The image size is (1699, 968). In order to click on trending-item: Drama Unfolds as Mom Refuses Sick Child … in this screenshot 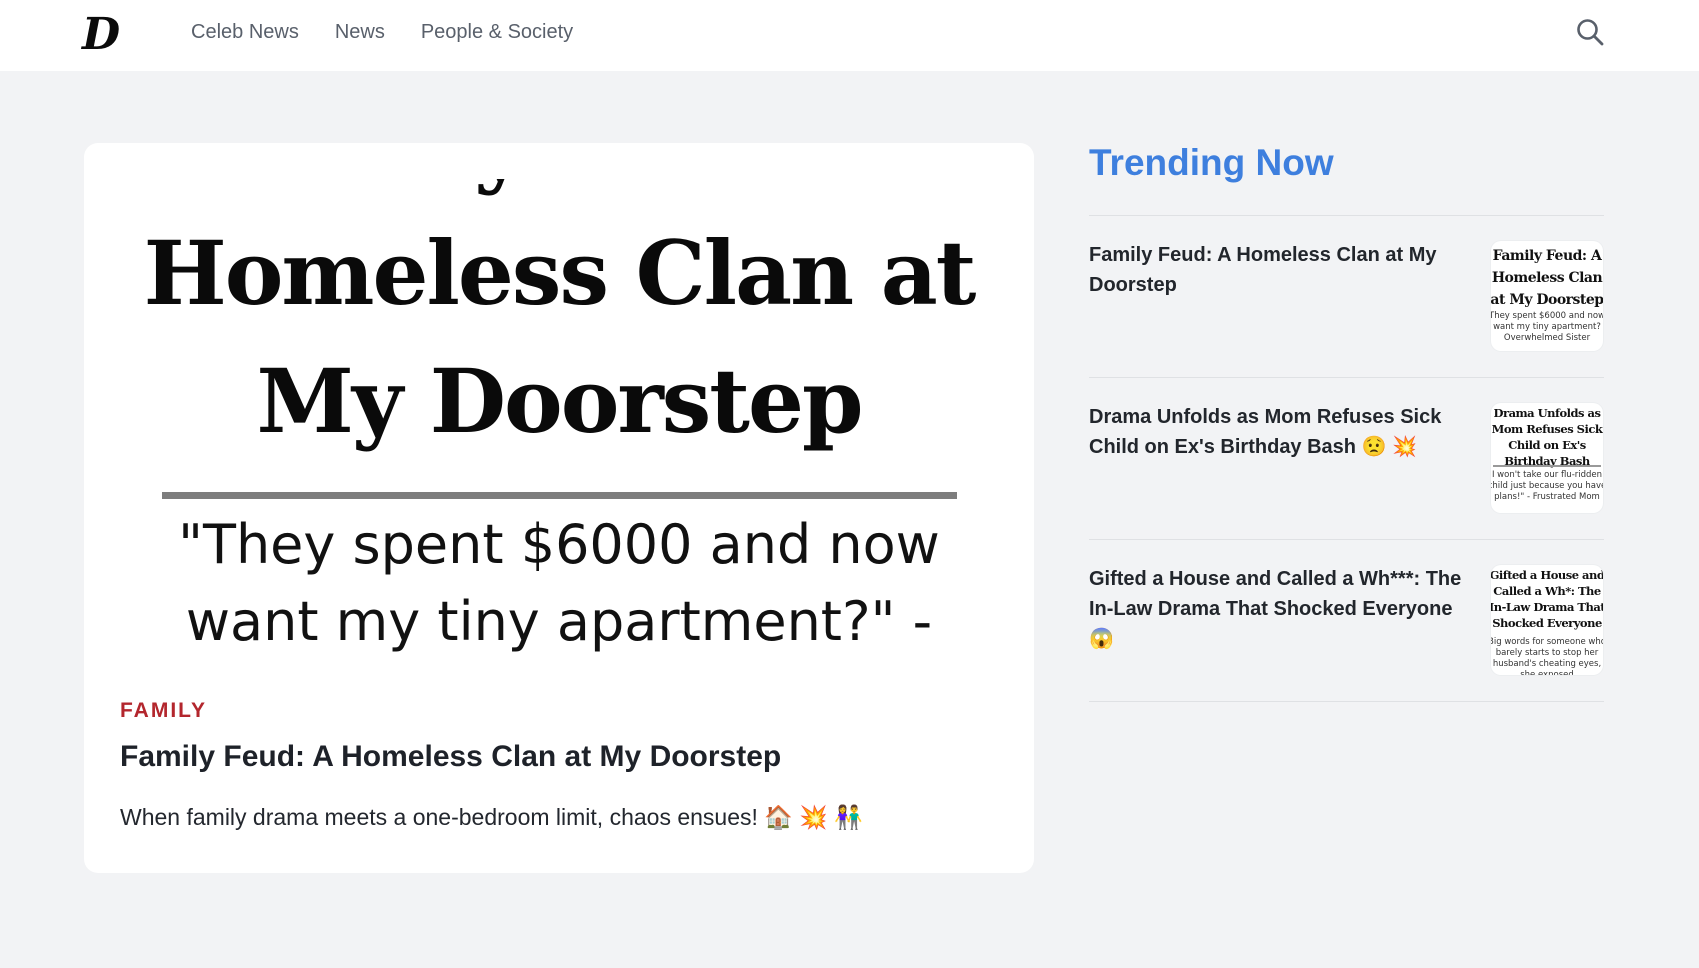, I will do `click(1346, 458)`.